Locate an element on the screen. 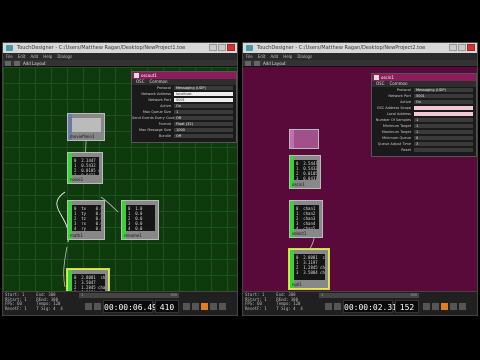  param-value-field: 1000 is located at coordinates (203, 130).